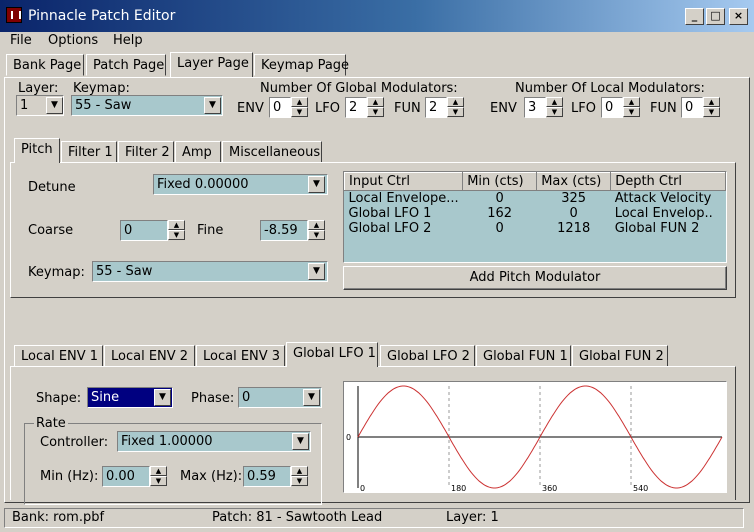  Describe the element at coordinates (316, 271) in the screenshot. I see `pitch-keymap-dropdown-icon: ▼` at that location.